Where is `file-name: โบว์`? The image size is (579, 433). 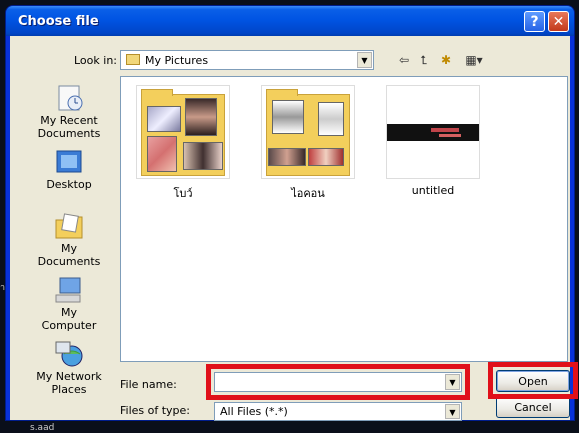 file-name: โบว์ is located at coordinates (183, 193).